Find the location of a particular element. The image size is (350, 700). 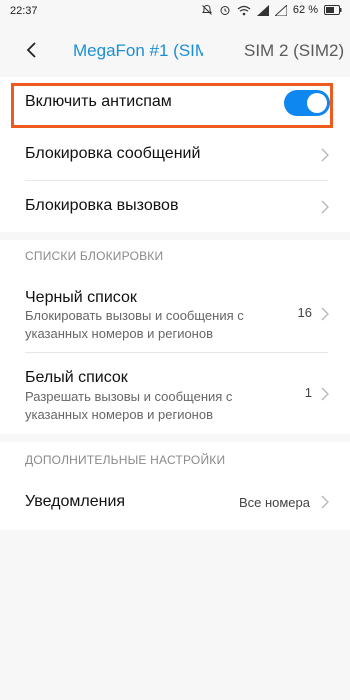

mute-icon is located at coordinates (206, 9).